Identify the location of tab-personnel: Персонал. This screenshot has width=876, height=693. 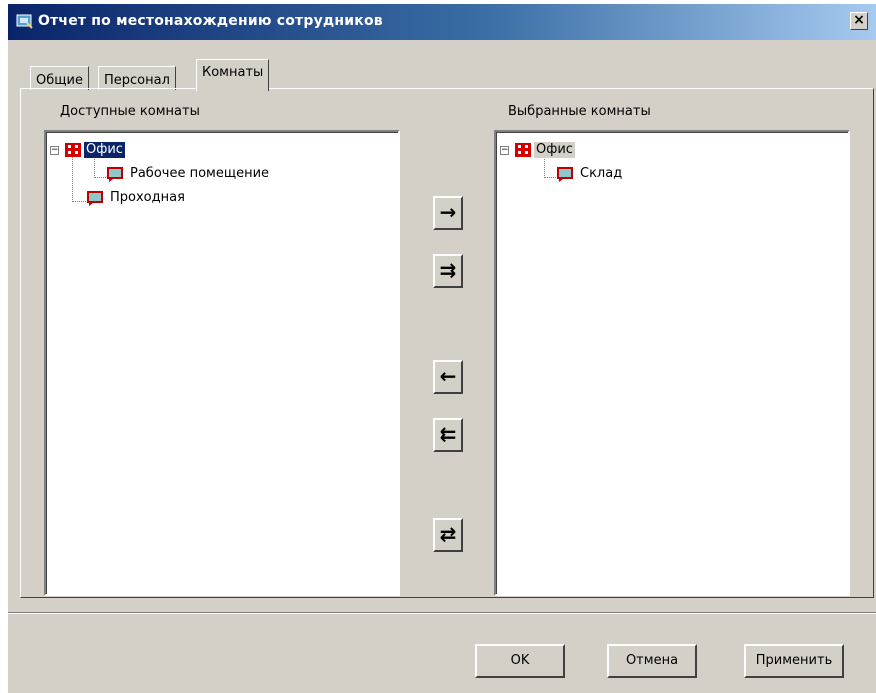
(137, 78).